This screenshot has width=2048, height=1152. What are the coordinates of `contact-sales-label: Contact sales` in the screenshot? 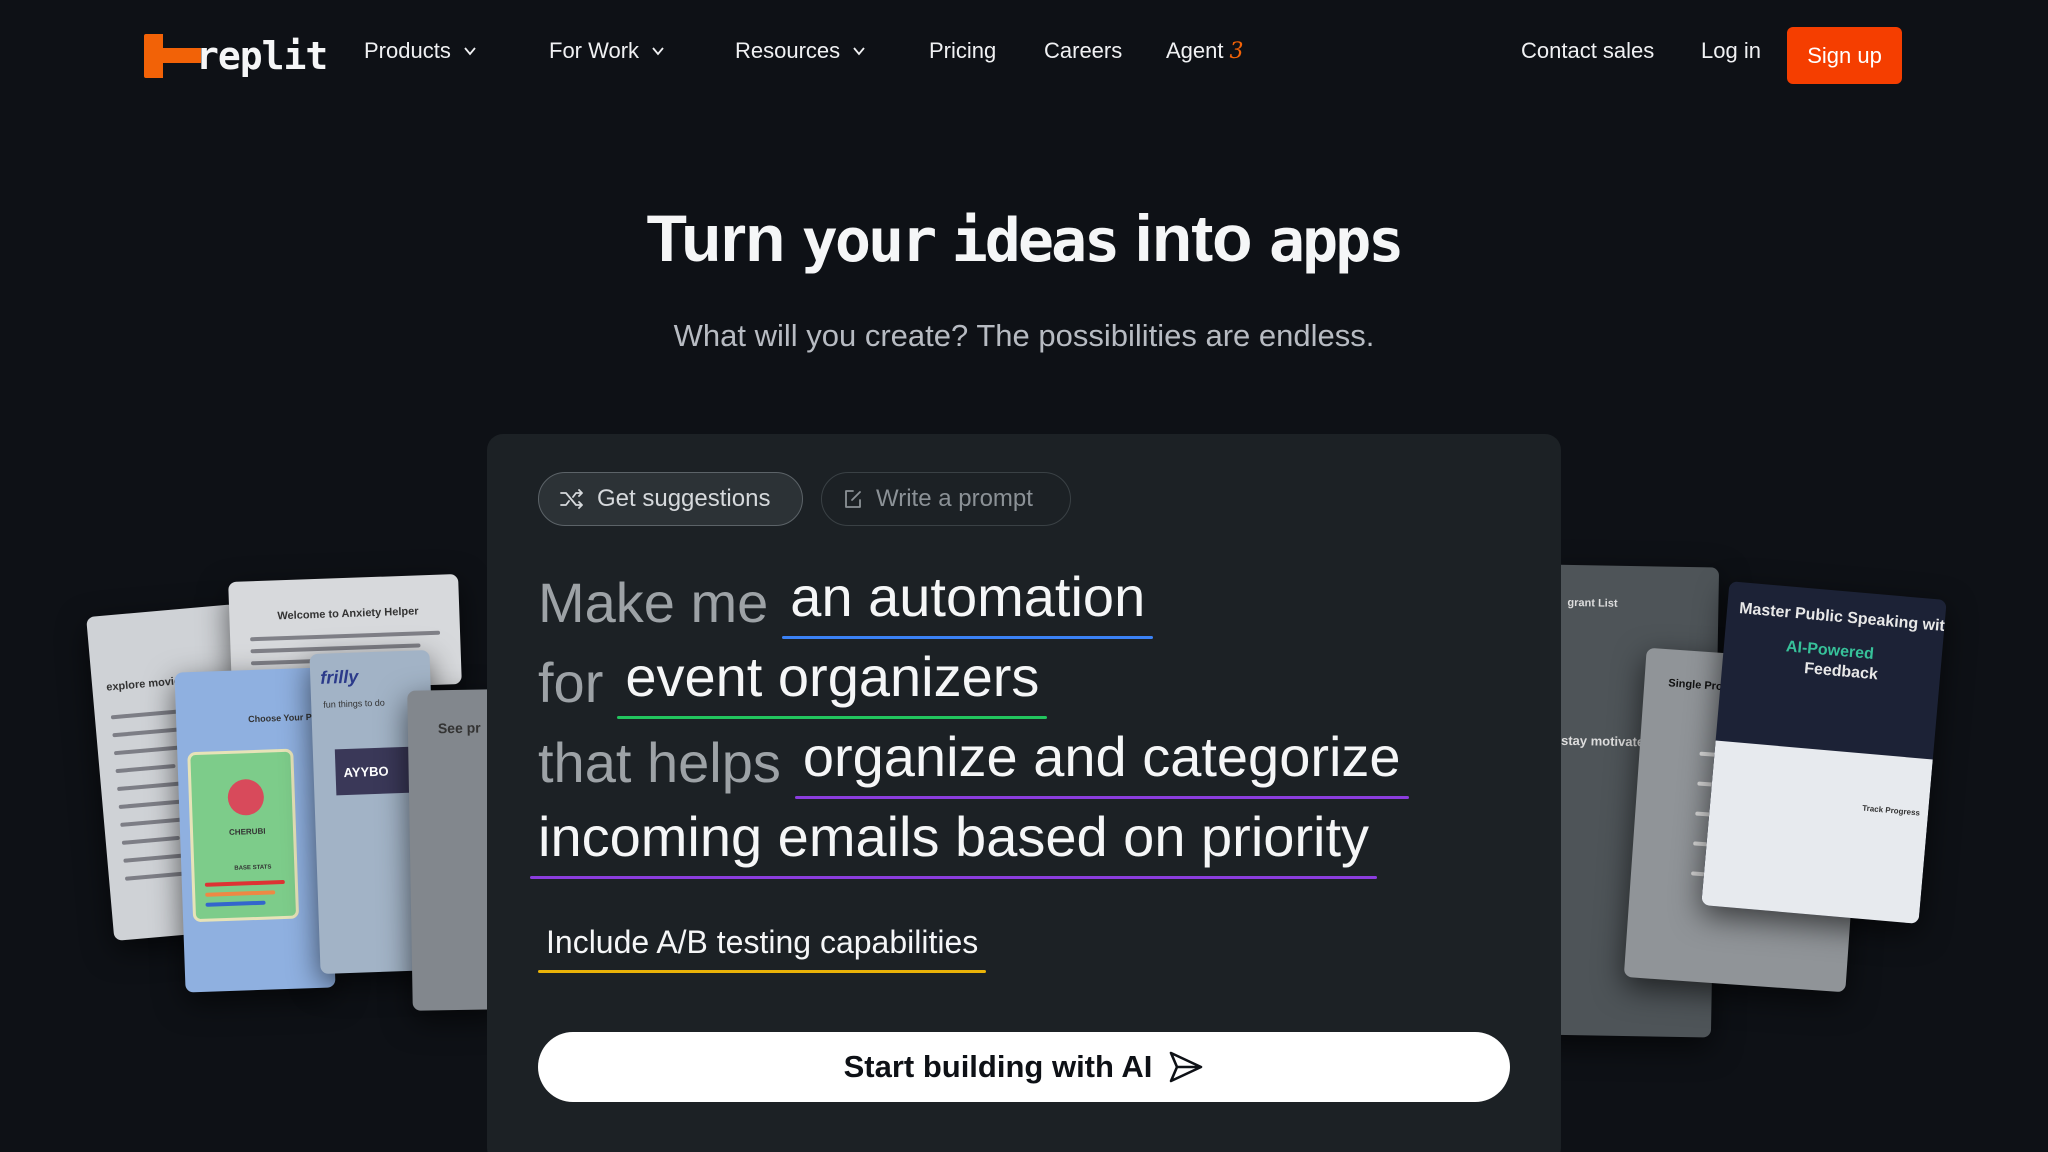 It's located at (1588, 50).